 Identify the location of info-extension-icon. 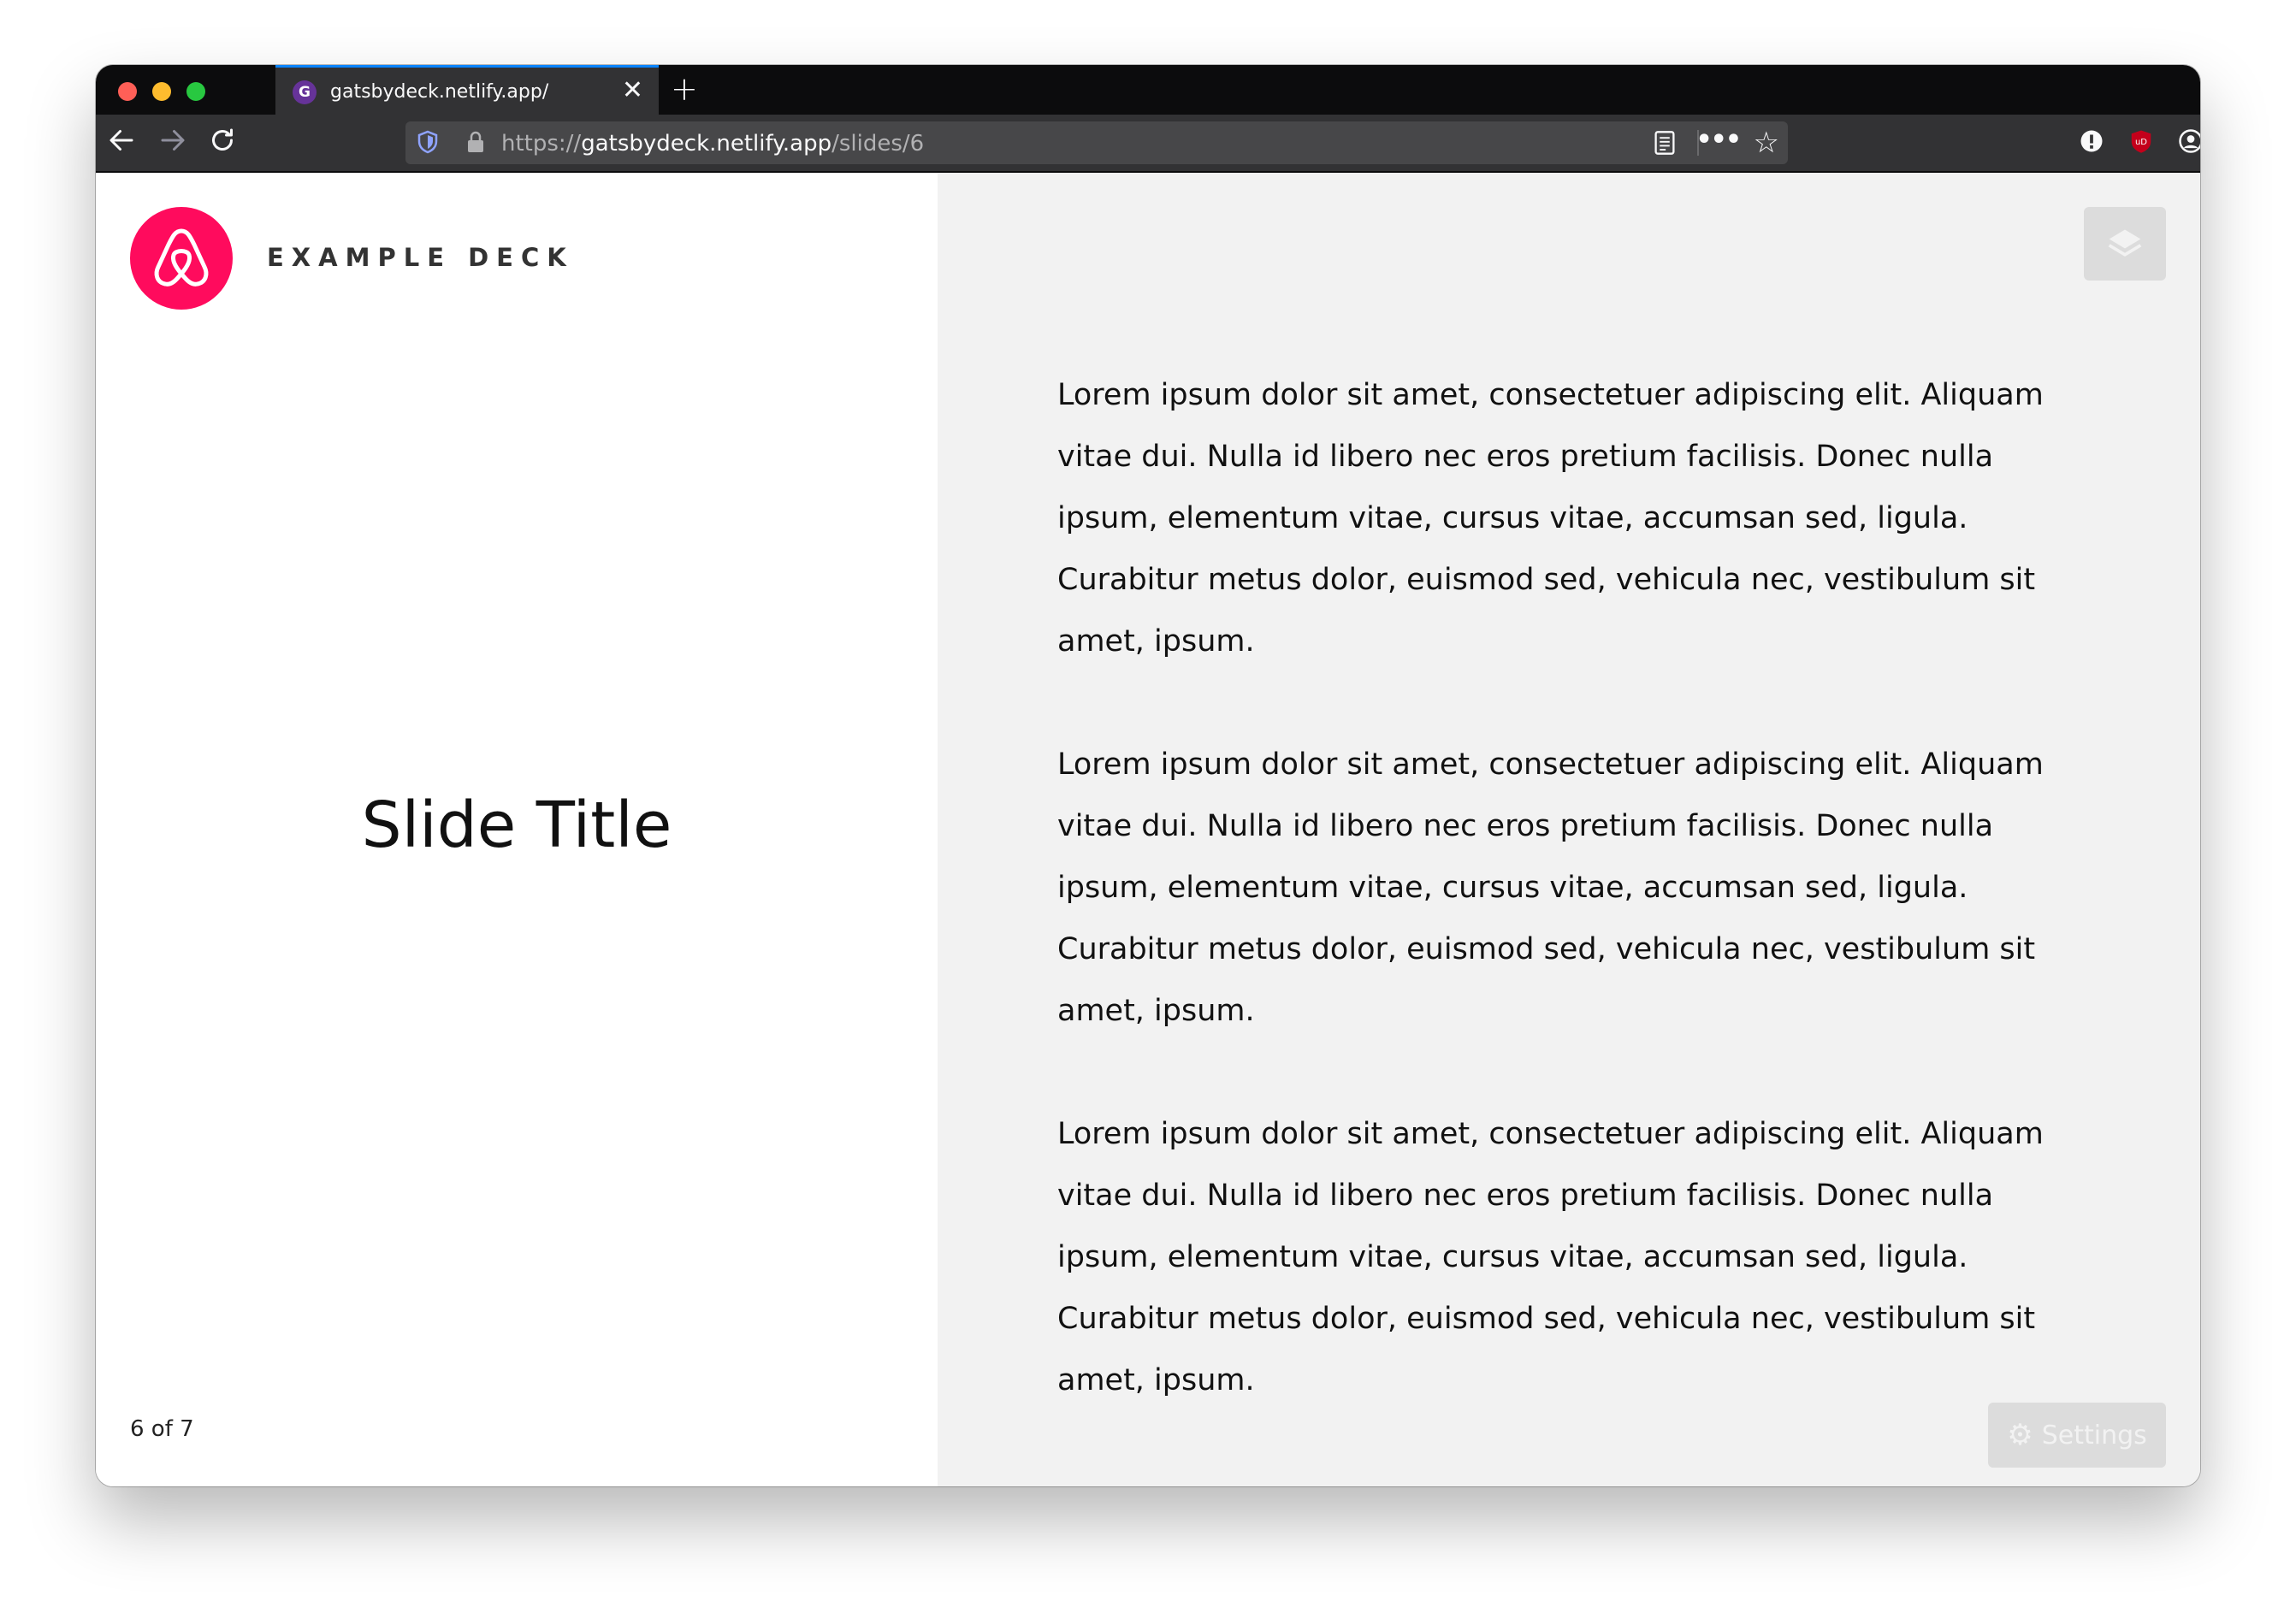
(2091, 141).